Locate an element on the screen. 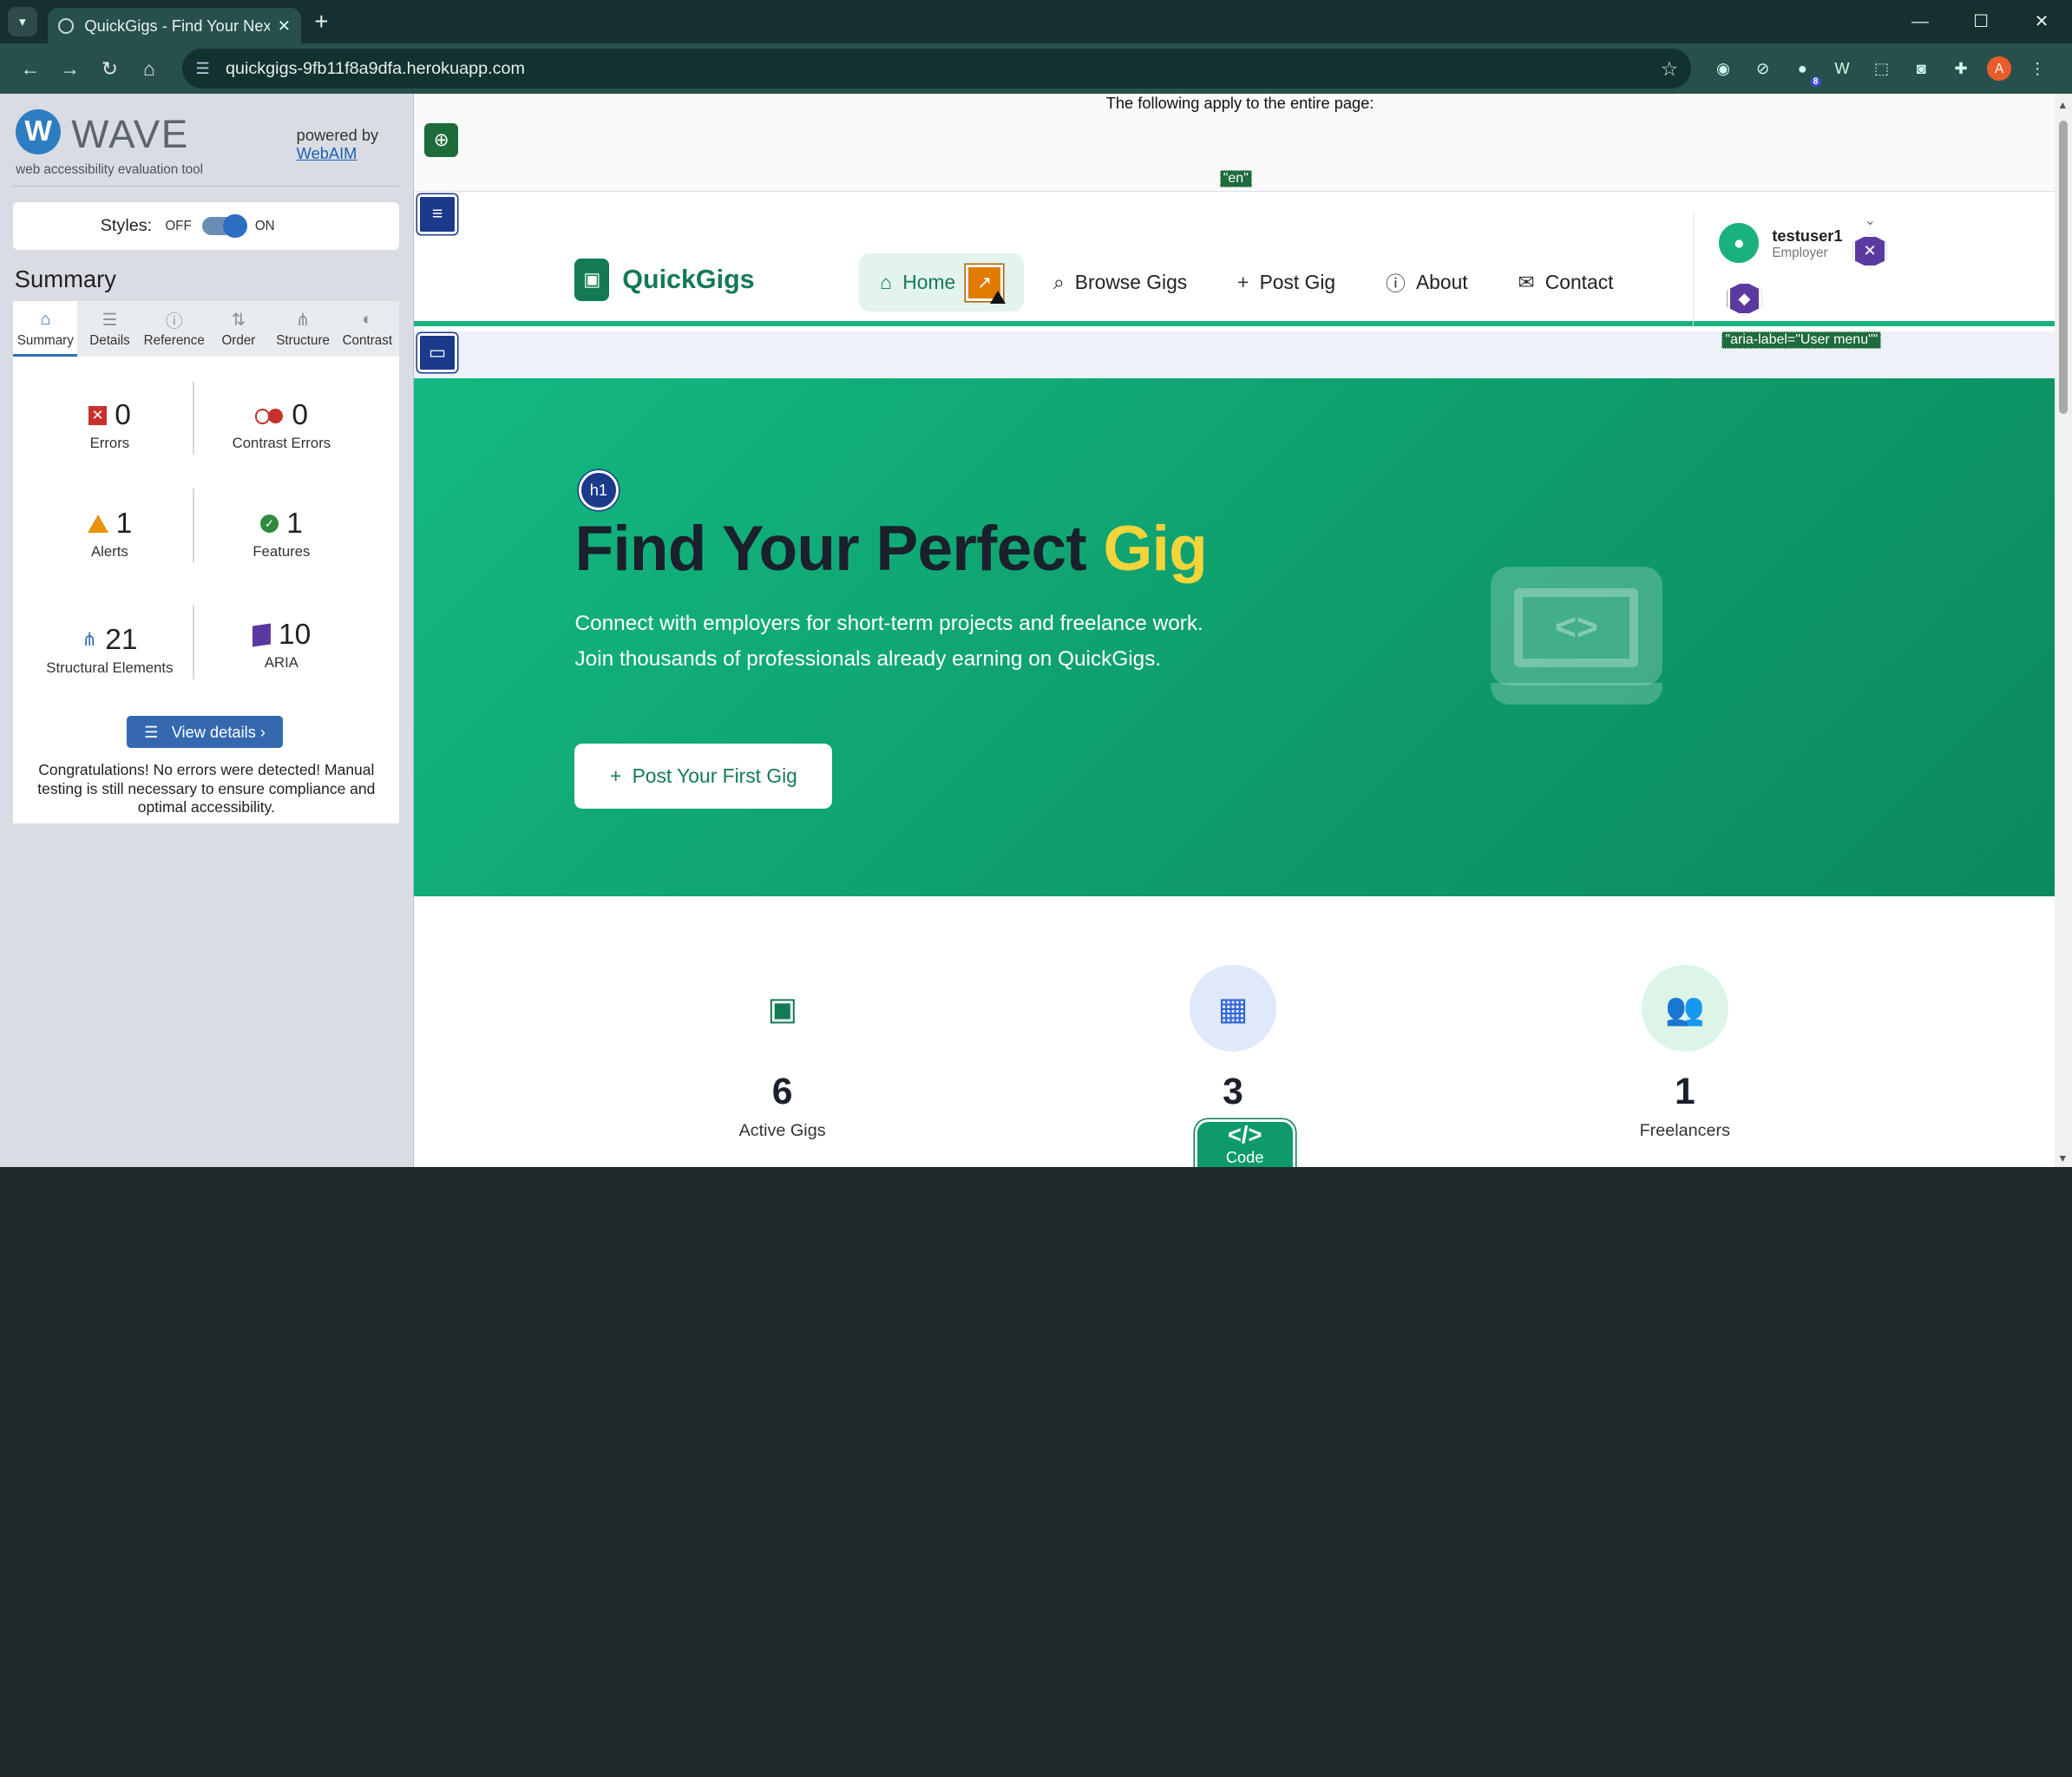 Image resolution: width=2072 pixels, height=1777 pixels. camera-icon: ◙ is located at coordinates (1921, 69).